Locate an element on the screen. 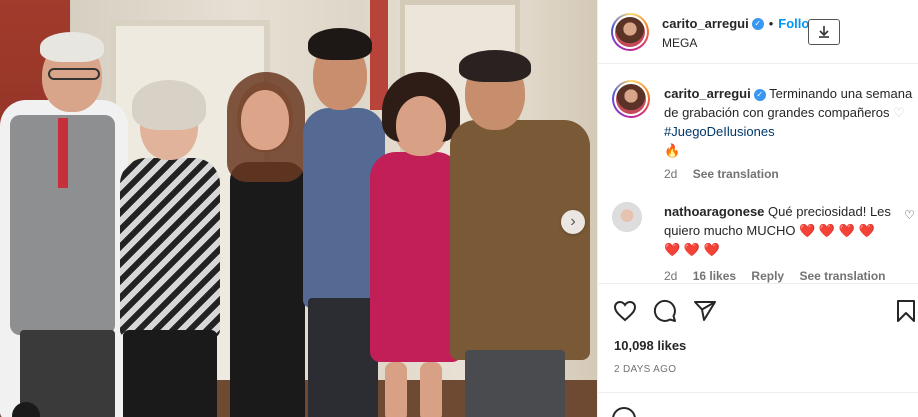  share-icon is located at coordinates (705, 311).